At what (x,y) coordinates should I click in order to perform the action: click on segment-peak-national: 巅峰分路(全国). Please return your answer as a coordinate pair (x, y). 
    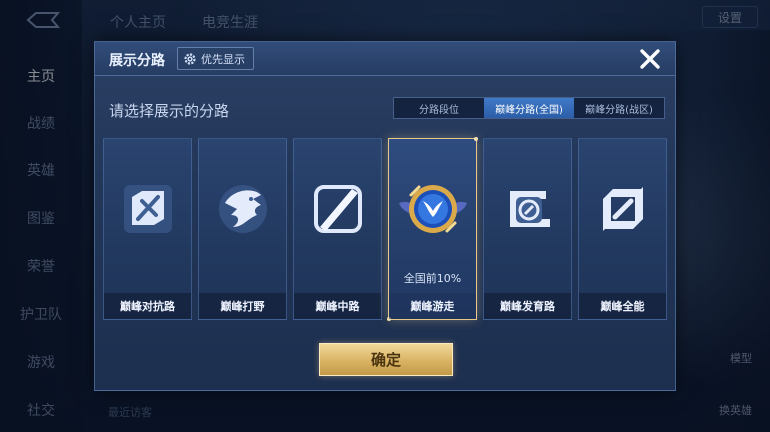
    Looking at the image, I should click on (529, 108).